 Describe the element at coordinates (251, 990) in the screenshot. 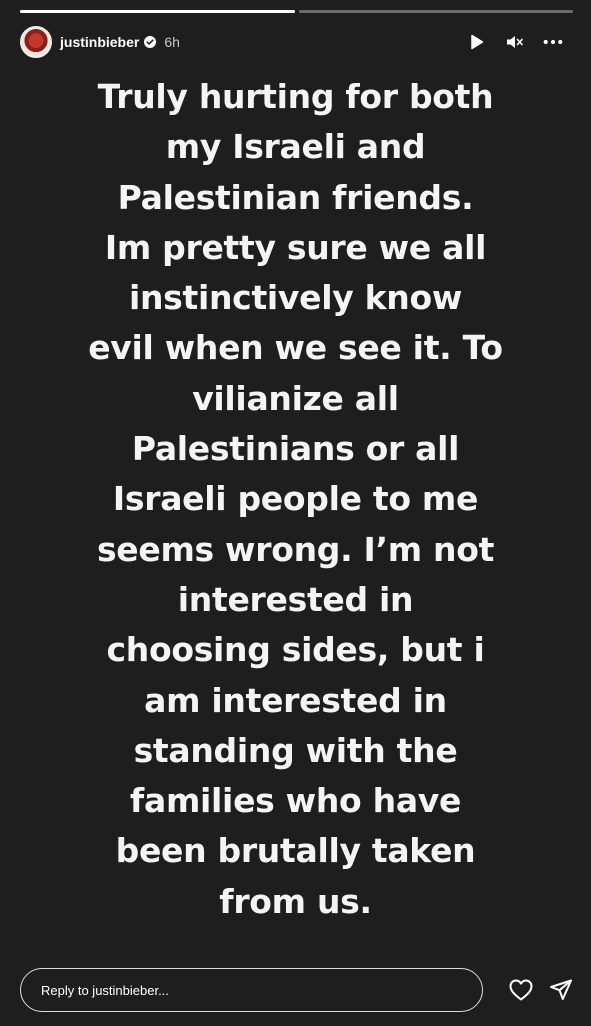

I see `reply-input` at that location.